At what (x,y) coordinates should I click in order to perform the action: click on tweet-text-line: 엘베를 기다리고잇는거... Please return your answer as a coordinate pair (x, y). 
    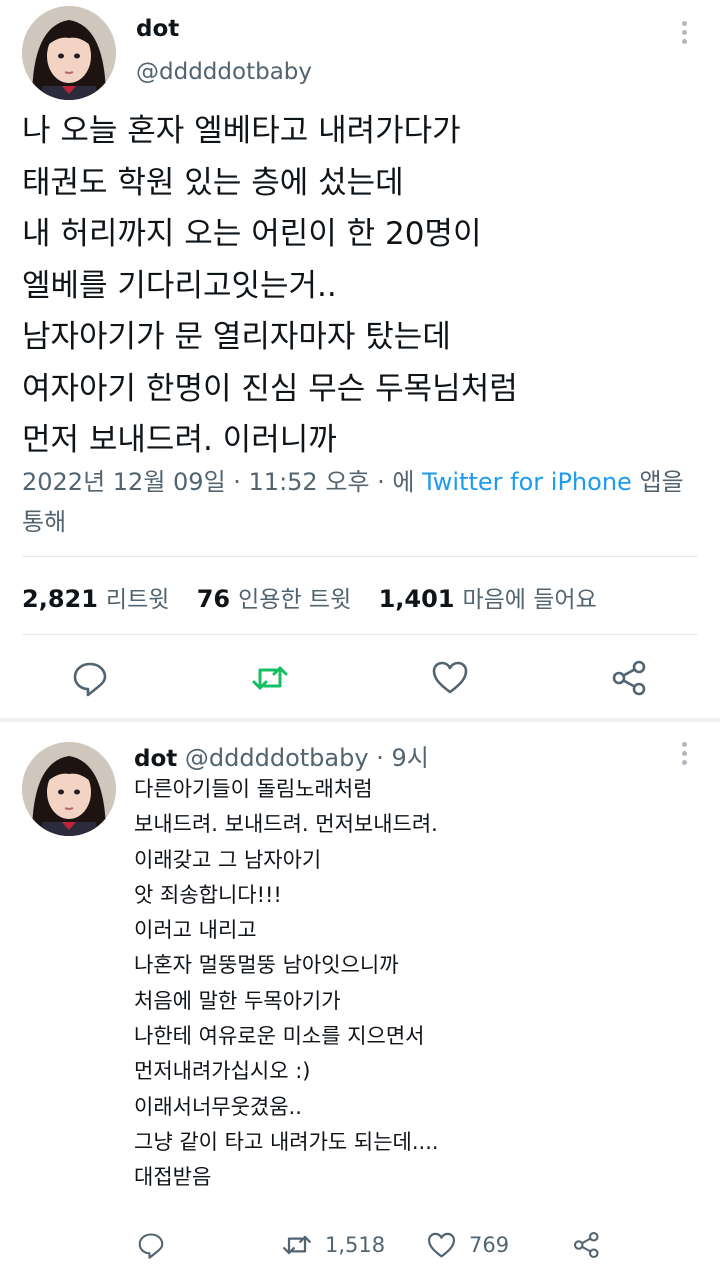
    Looking at the image, I should click on (179, 285).